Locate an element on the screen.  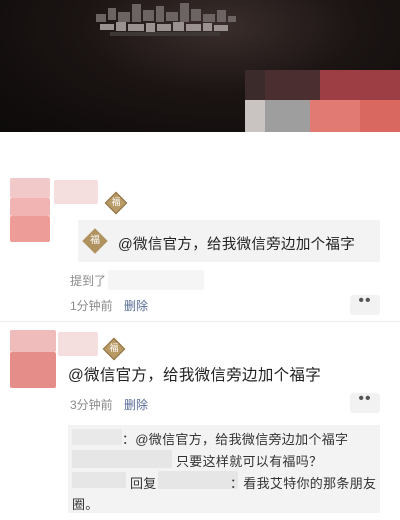
comment-text: ：@微信官方，给我微信旁边加个福字 is located at coordinates (235, 439).